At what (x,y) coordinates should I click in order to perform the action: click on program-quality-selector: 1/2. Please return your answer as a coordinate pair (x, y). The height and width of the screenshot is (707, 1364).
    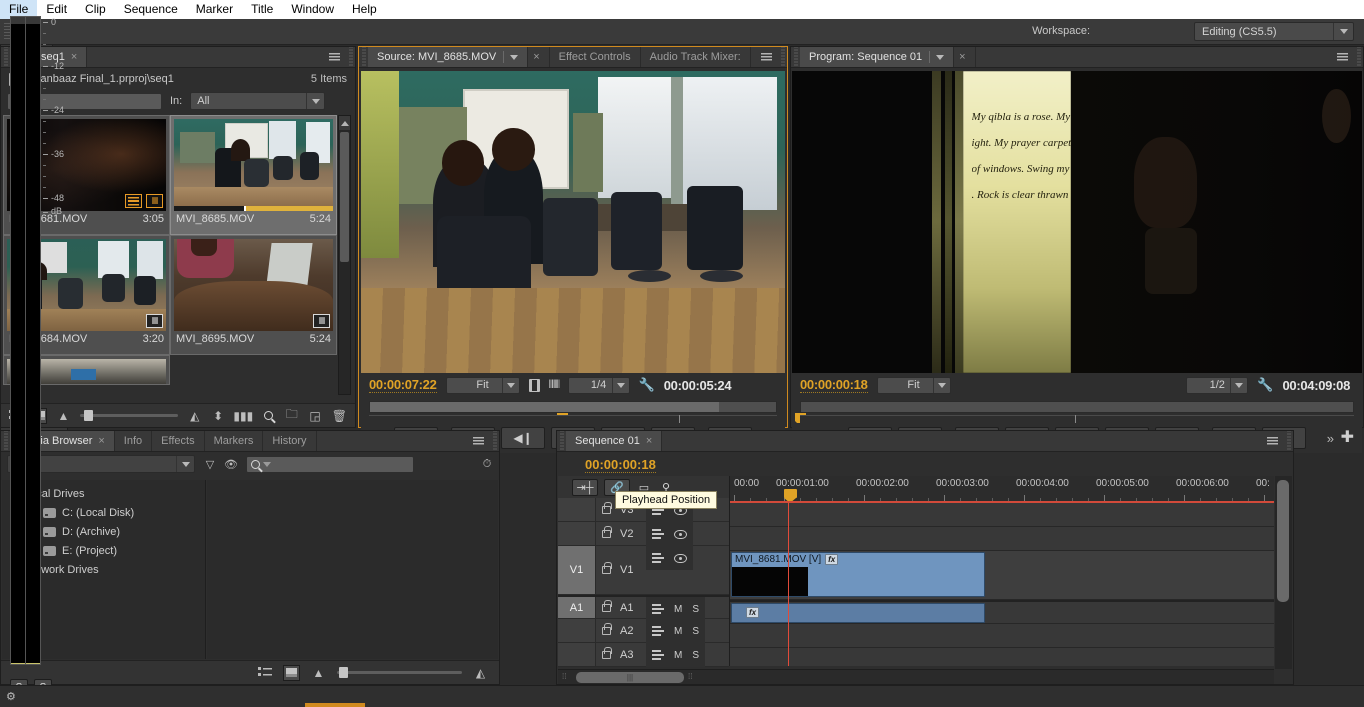
    Looking at the image, I should click on (1217, 385).